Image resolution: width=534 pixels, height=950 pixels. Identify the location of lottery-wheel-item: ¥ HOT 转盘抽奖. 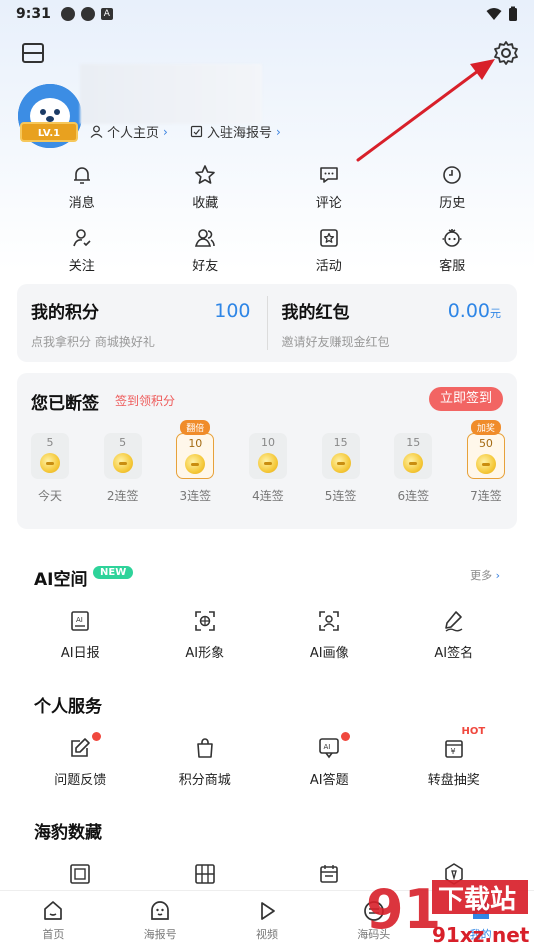
(454, 757).